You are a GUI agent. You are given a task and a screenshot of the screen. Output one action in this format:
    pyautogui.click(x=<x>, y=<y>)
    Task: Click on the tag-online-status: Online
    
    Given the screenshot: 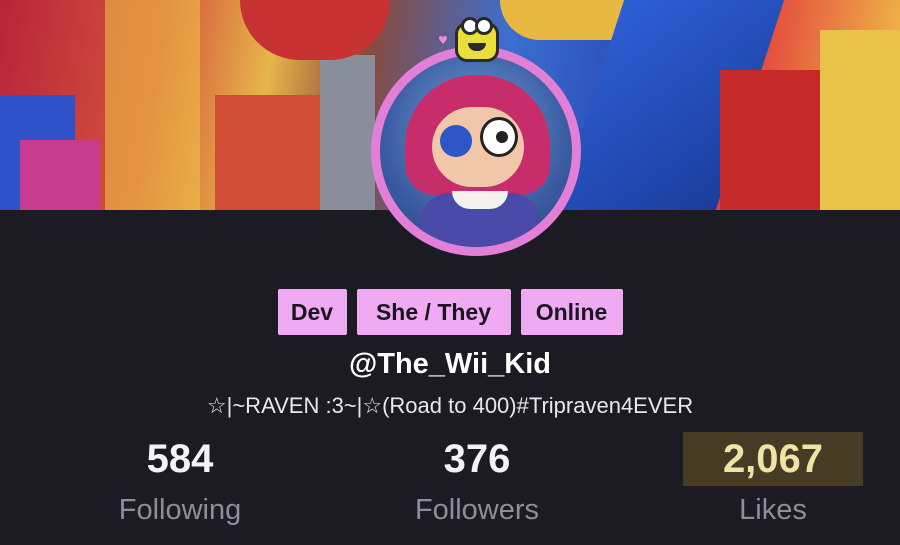 What is the action you would take?
    pyautogui.click(x=571, y=312)
    